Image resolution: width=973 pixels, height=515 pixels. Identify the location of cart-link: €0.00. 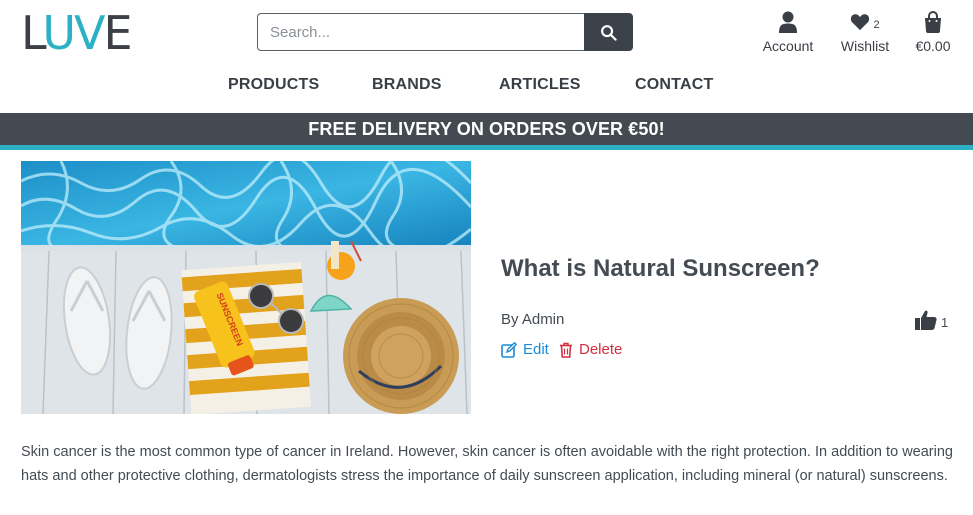
(933, 32).